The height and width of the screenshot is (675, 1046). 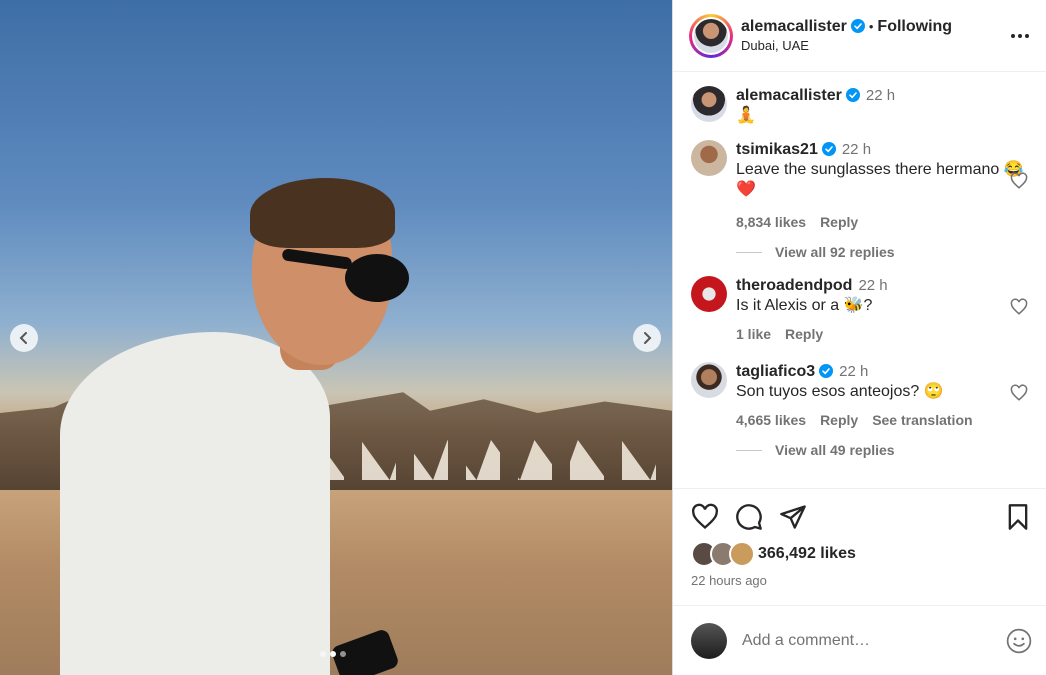 What do you see at coordinates (914, 26) in the screenshot?
I see `following-button: Following` at bounding box center [914, 26].